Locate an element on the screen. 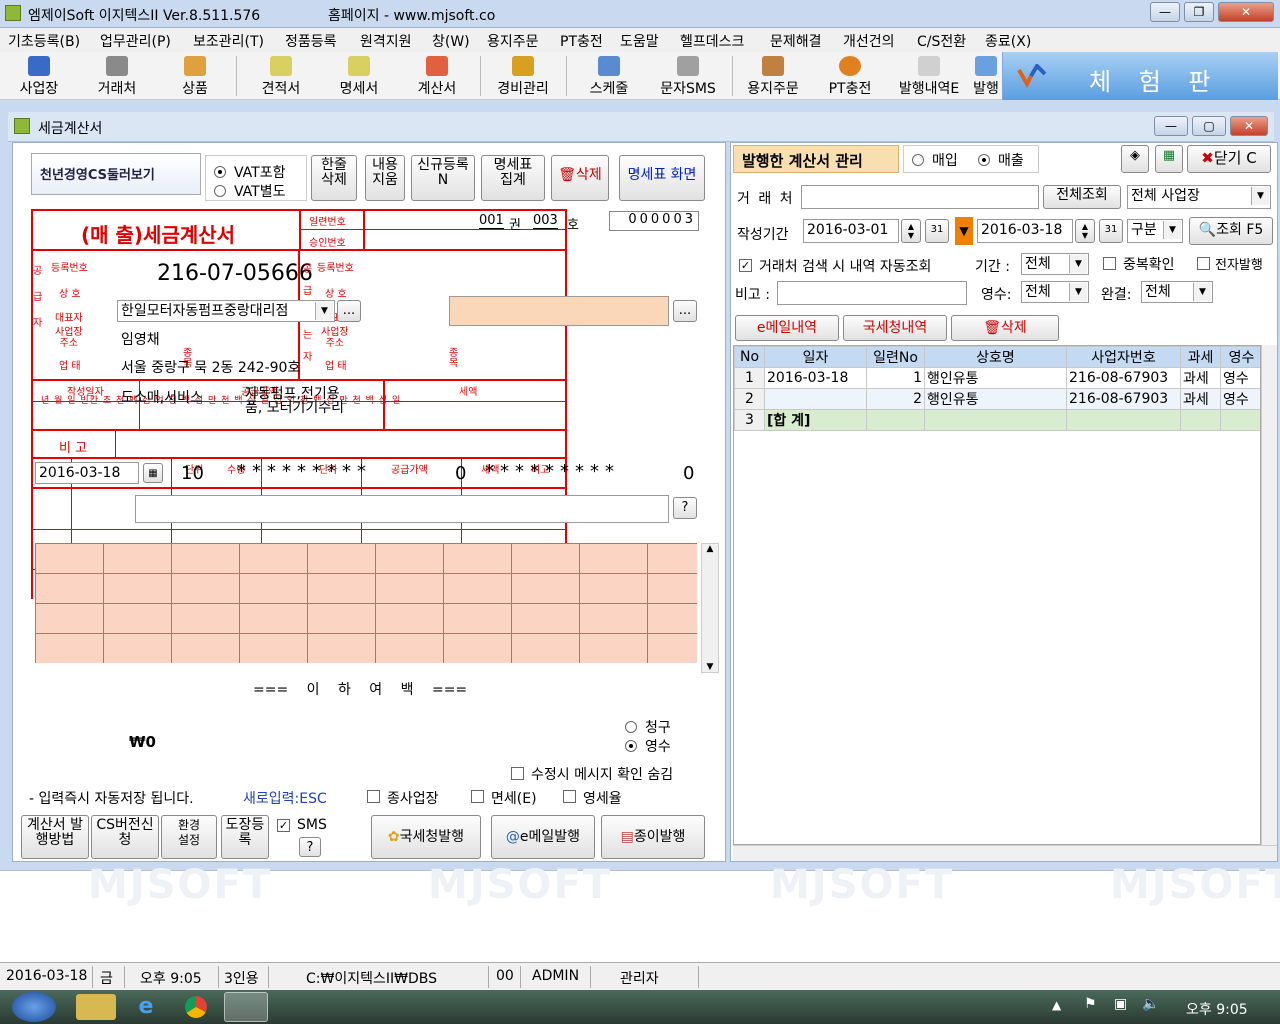 The width and height of the screenshot is (1280, 1024). receipt-filter-select: 전체 ▼ is located at coordinates (1055, 292).